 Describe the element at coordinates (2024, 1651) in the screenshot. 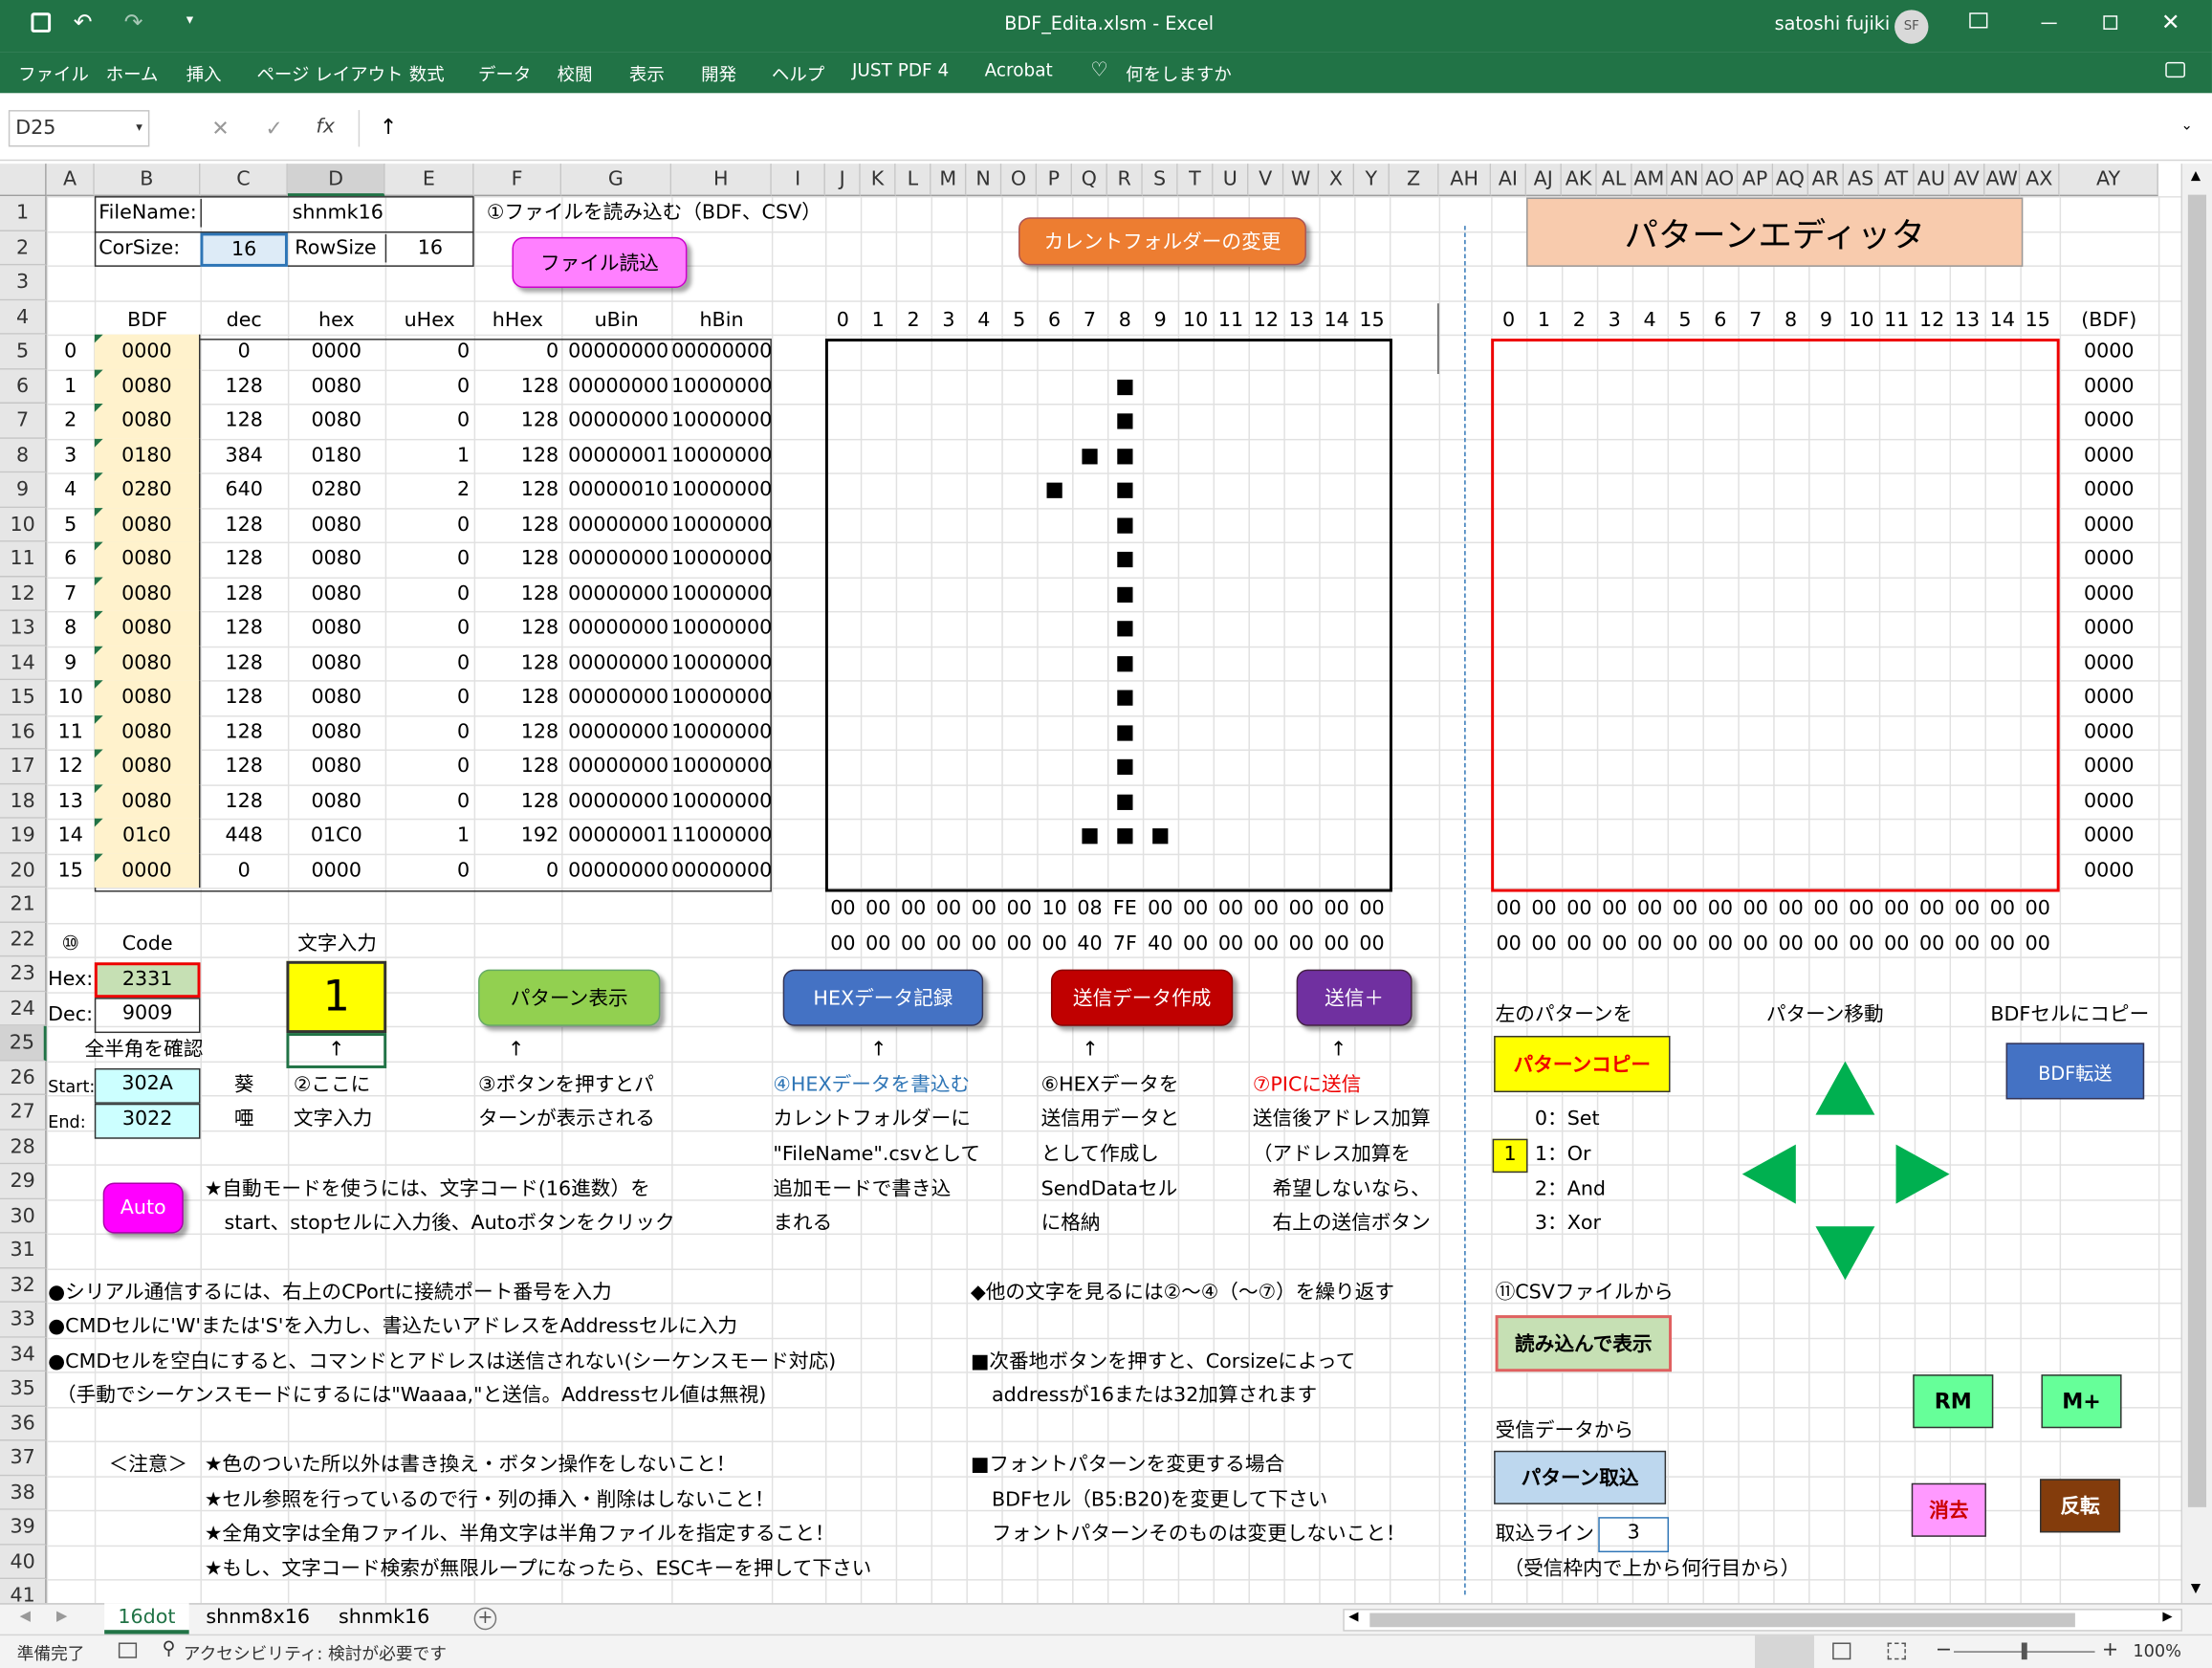

I see `zoom-thumb` at that location.